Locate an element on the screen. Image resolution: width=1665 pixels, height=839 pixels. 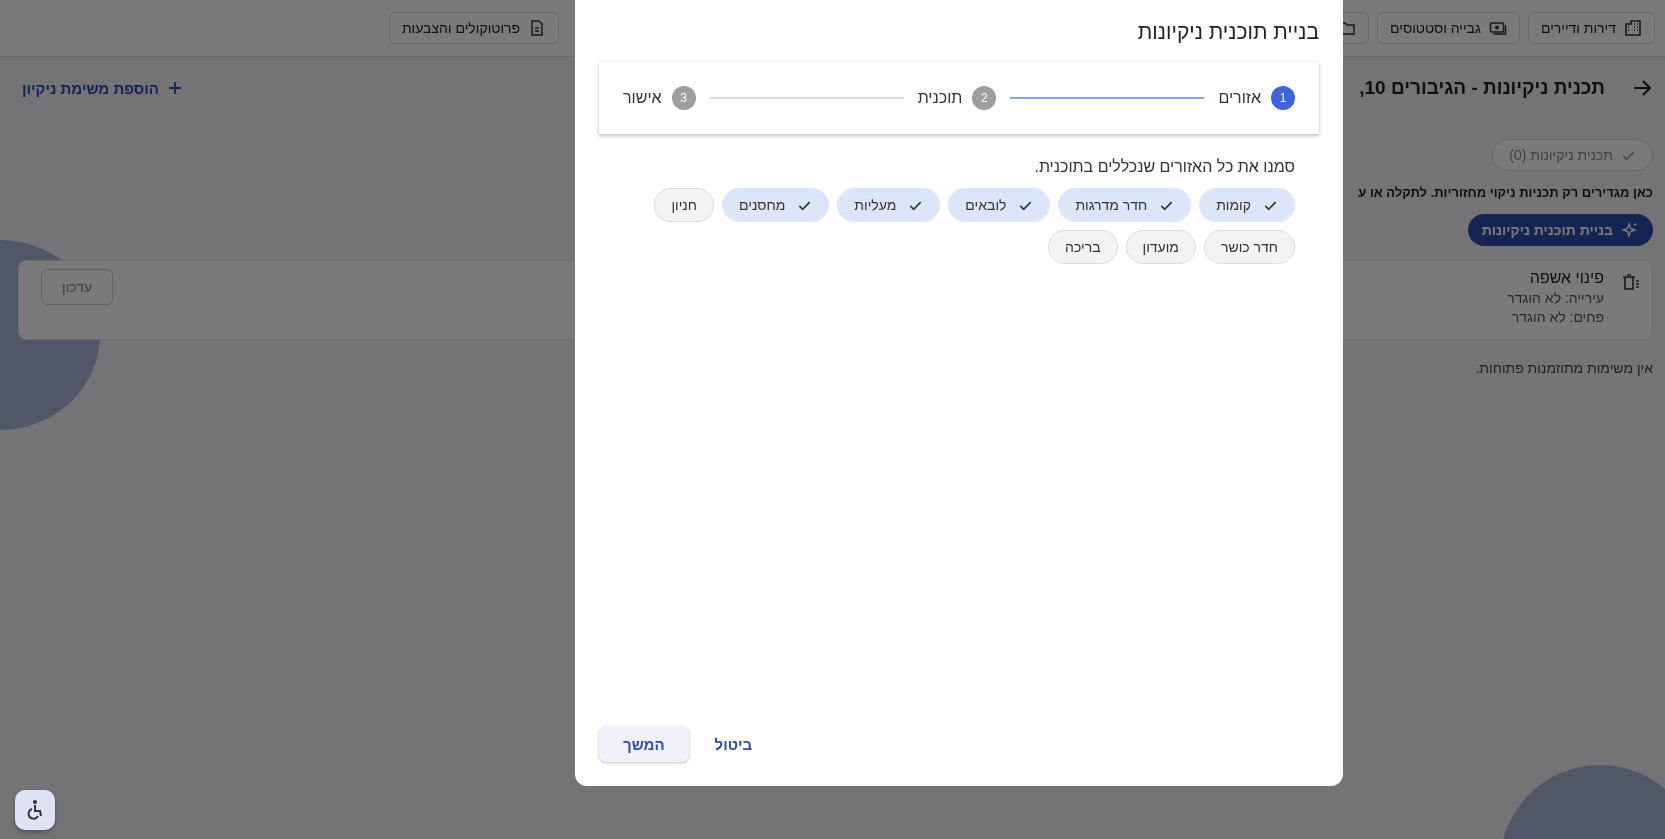
dialog-title: בניית תוכנית ניקיונות is located at coordinates (1227, 32).